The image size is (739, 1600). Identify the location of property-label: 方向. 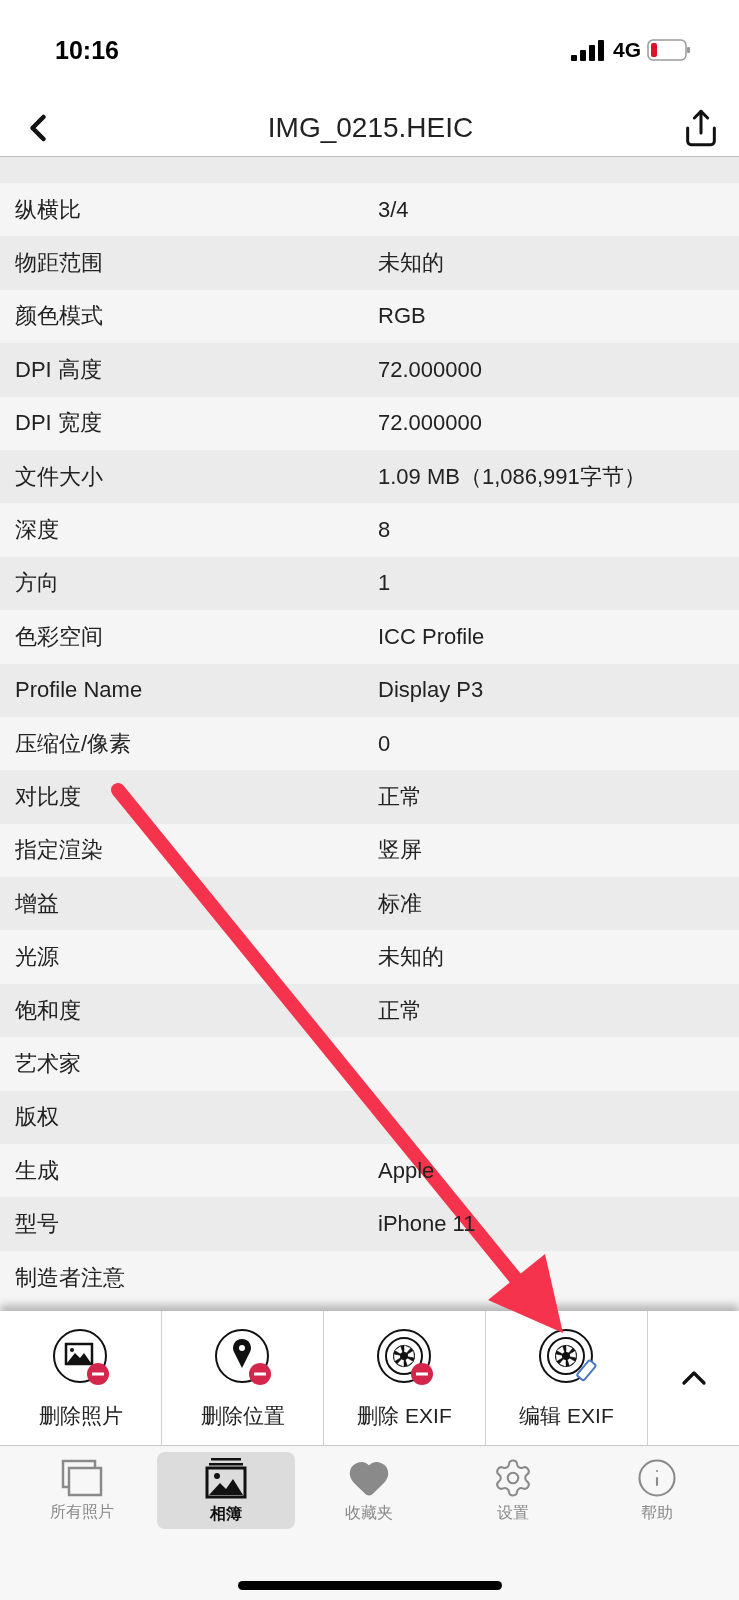
(37, 583).